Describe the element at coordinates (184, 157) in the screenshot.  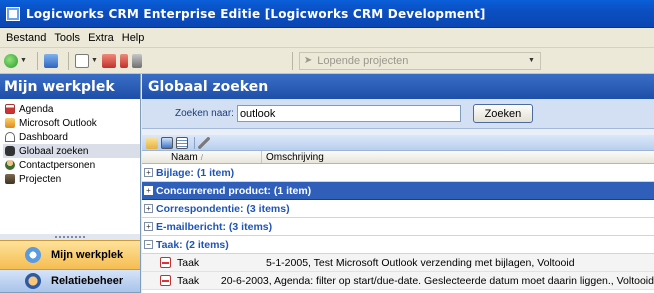
I see `column-naam-label: Naam` at that location.